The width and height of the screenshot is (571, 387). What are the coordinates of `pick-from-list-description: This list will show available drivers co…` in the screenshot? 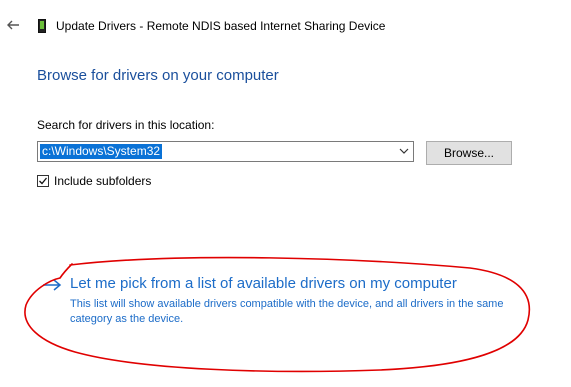 It's located at (287, 311).